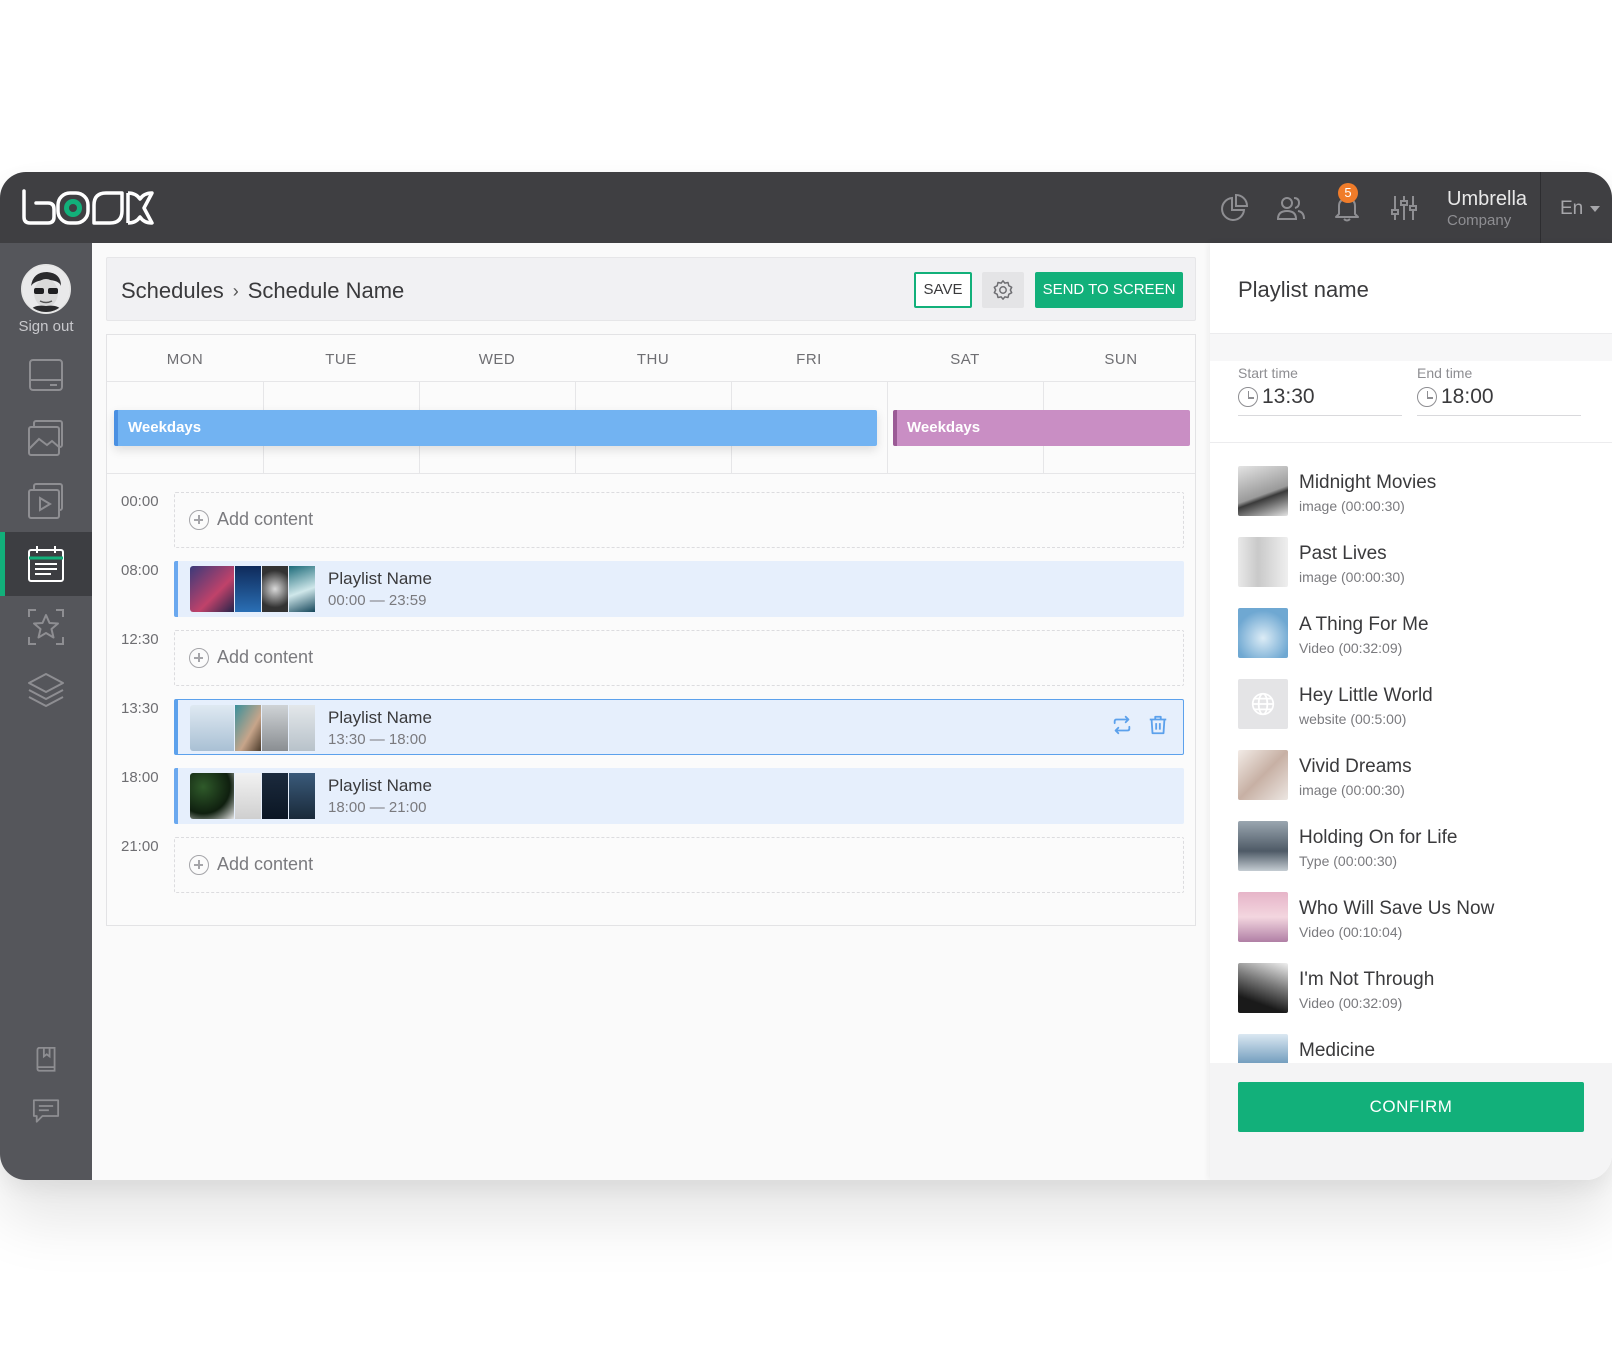 The width and height of the screenshot is (1612, 1352). I want to click on sidebar-item-chat, so click(46, 1111).